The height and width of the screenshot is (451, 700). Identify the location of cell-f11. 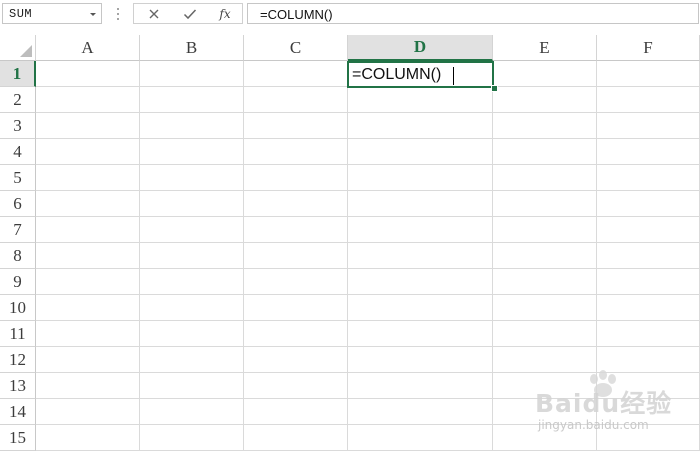
(648, 334).